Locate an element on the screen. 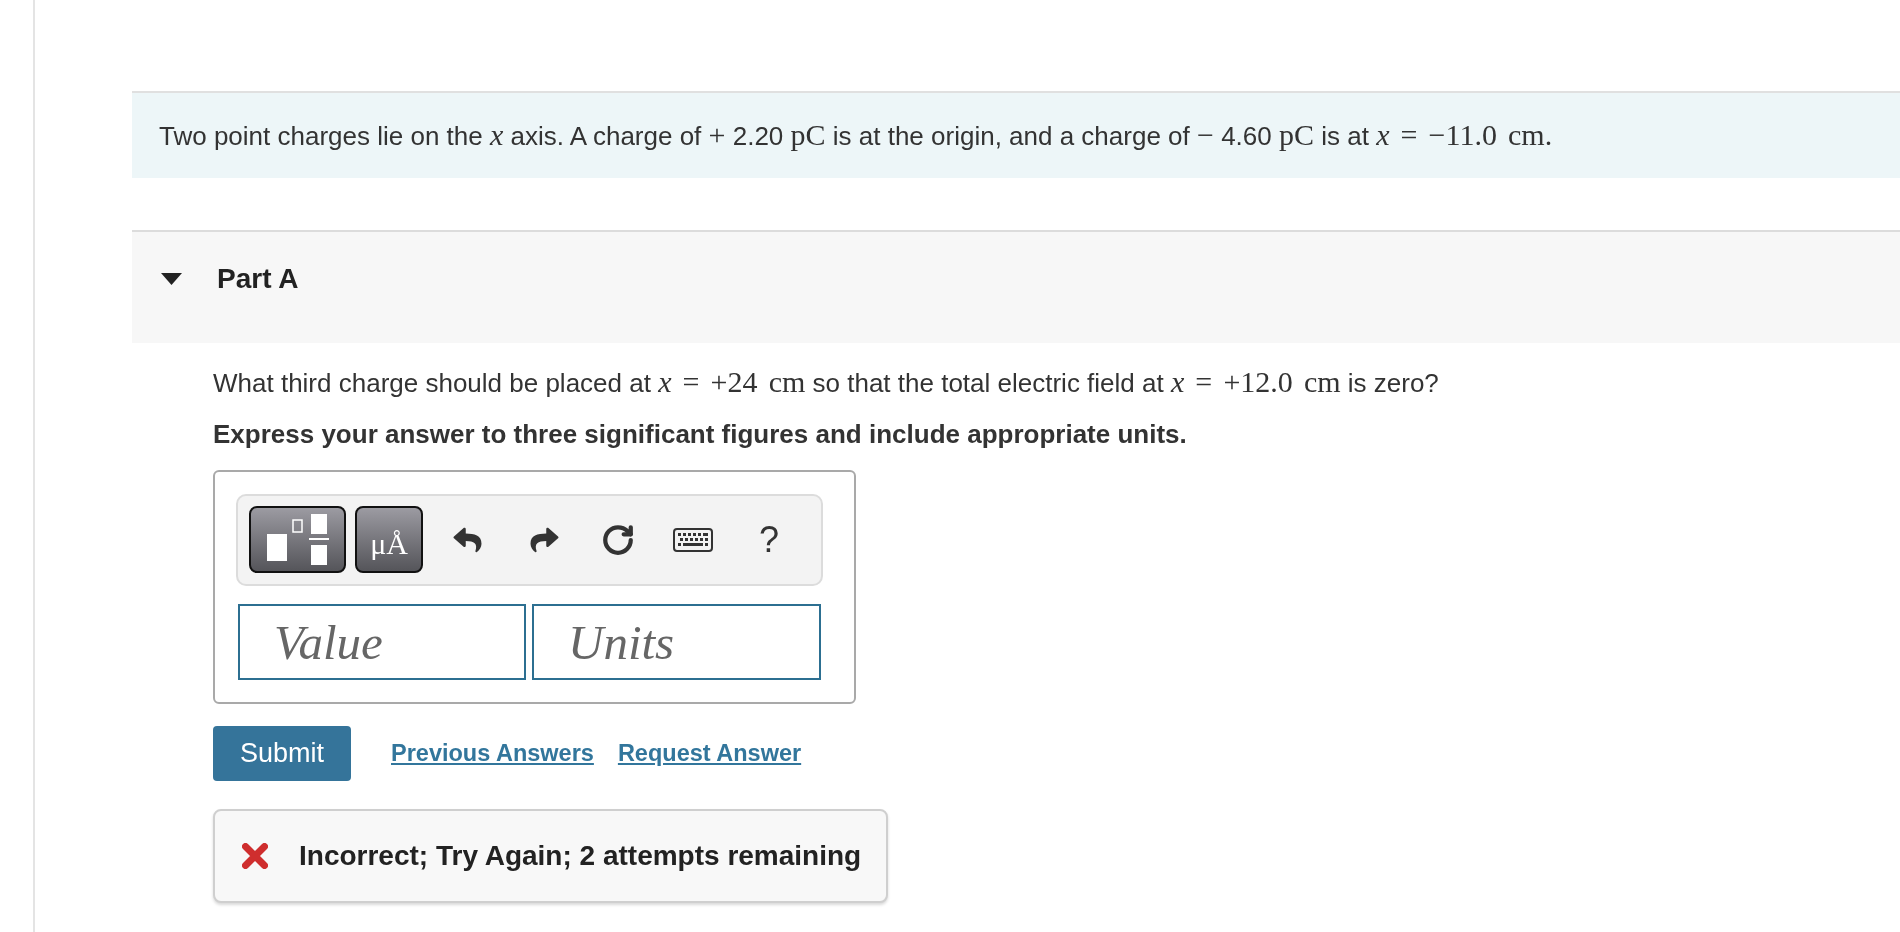 The width and height of the screenshot is (1900, 932). request-answer-link: Request Answer is located at coordinates (709, 753).